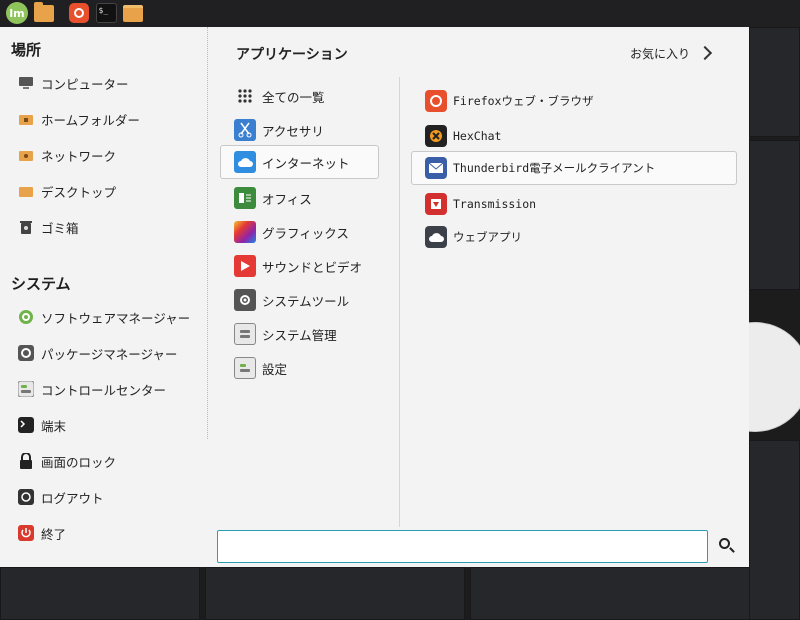 This screenshot has height=620, width=800. Describe the element at coordinates (292, 55) in the screenshot. I see `applications-title: アプリケーション` at that location.